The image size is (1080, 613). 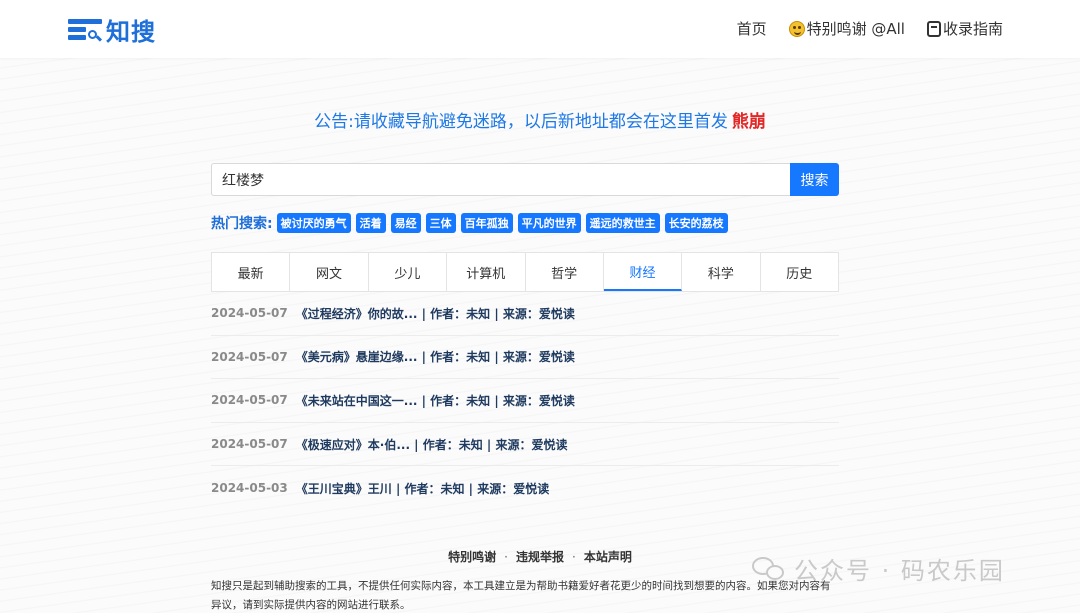 I want to click on category-tabs: 最新 网文 少儿 计算机 哲学 财经 科学 历史, so click(x=525, y=272).